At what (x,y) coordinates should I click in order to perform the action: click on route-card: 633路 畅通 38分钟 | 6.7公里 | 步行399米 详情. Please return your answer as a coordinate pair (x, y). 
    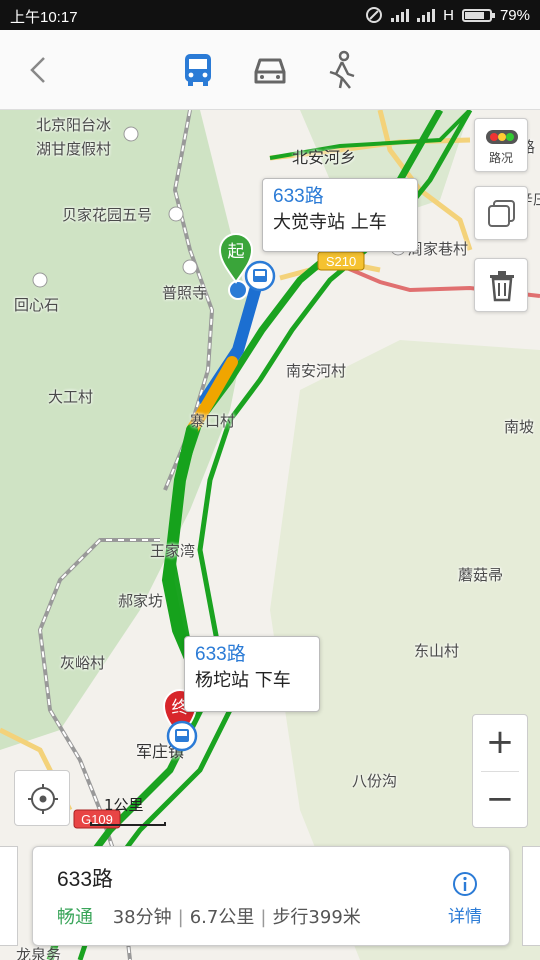
    Looking at the image, I should click on (271, 896).